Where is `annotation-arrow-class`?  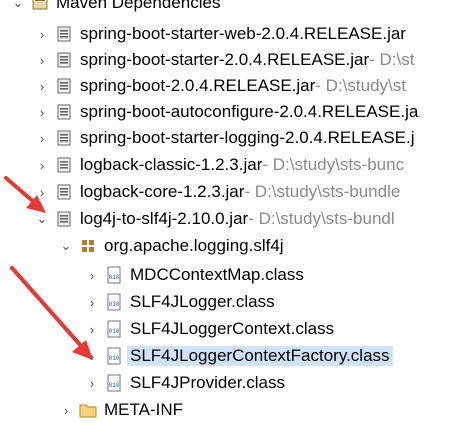
annotation-arrow-class is located at coordinates (51, 313).